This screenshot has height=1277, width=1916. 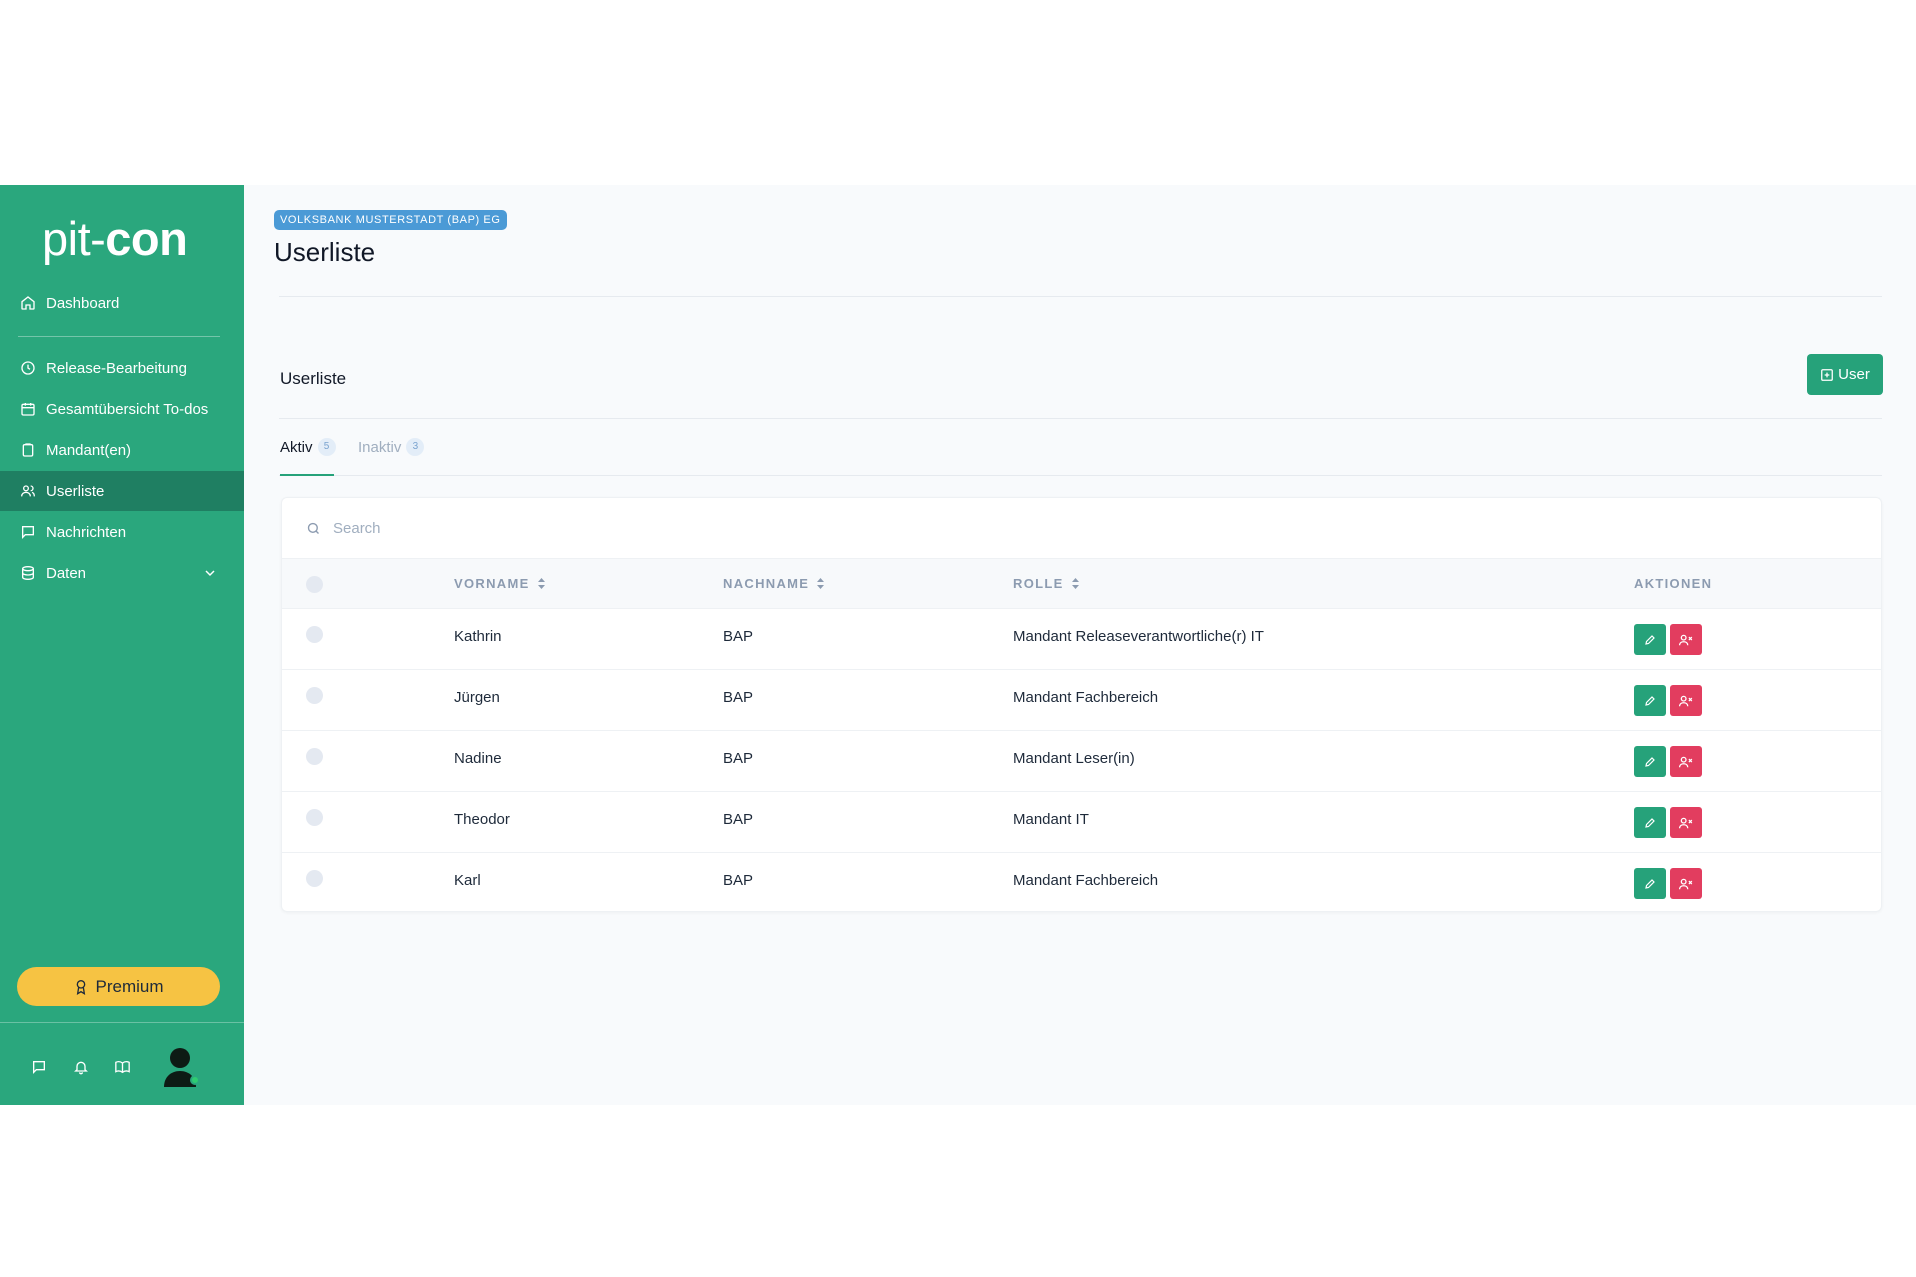 What do you see at coordinates (1673, 583) in the screenshot?
I see `column-header-label: AKTIONEN` at bounding box center [1673, 583].